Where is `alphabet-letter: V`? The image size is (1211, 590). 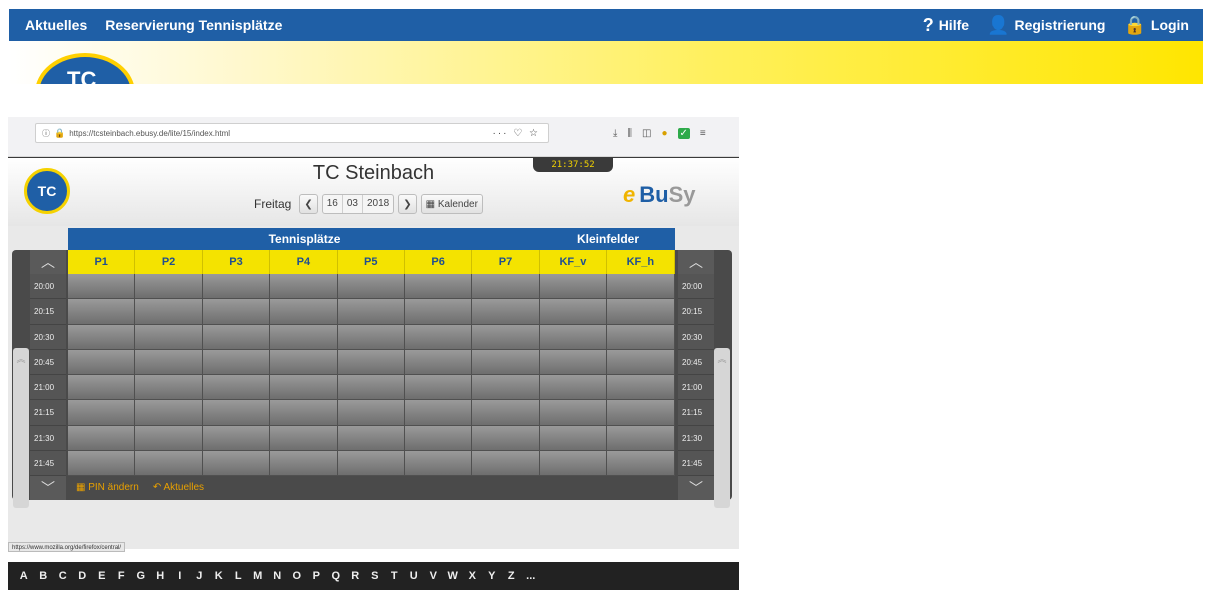 alphabet-letter: V is located at coordinates (434, 576).